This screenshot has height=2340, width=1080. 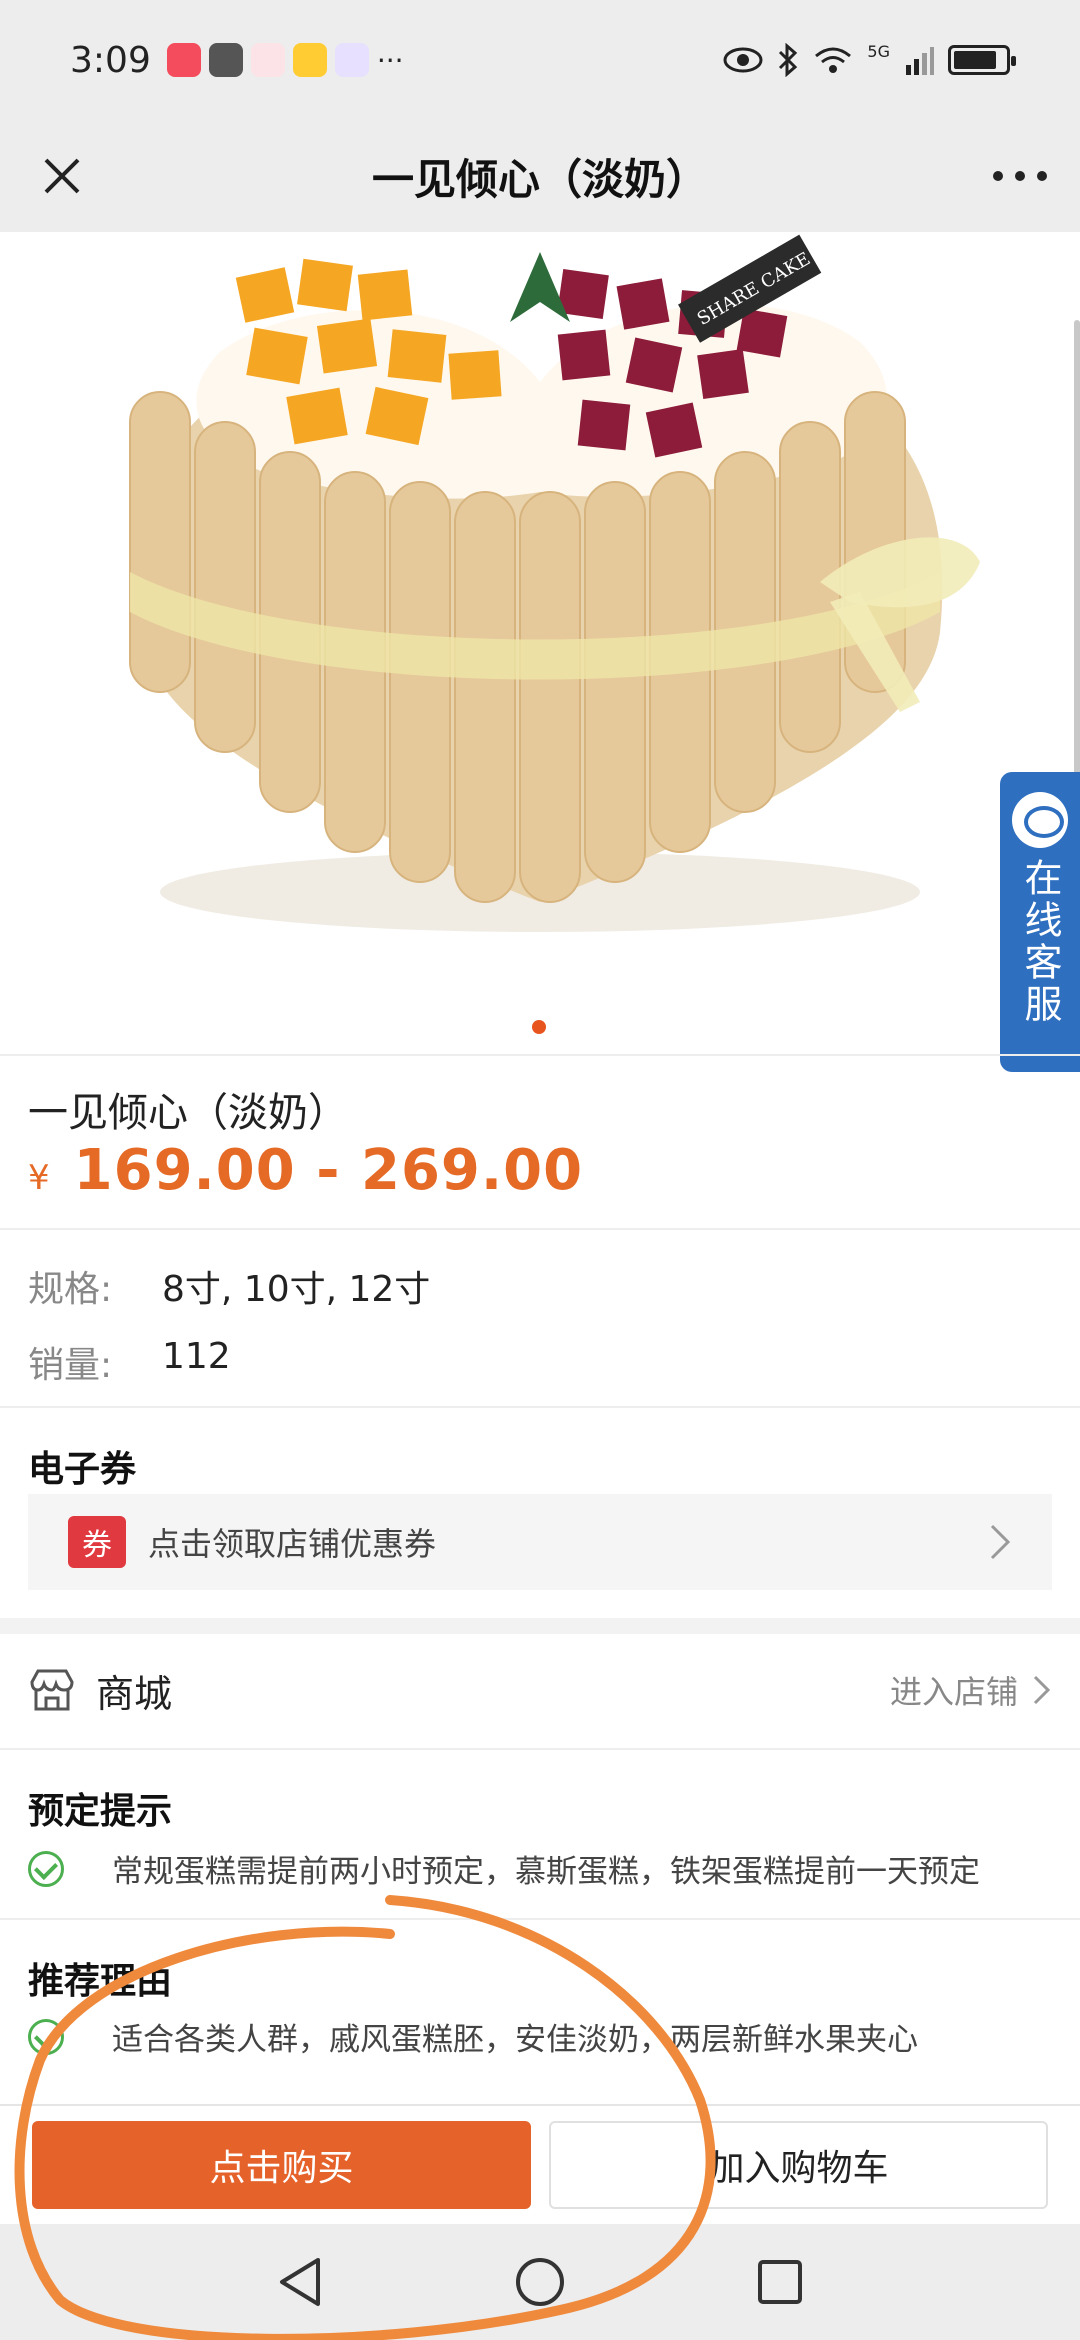 I want to click on status-bar: 3:09 ··· 5G, so click(x=540, y=60).